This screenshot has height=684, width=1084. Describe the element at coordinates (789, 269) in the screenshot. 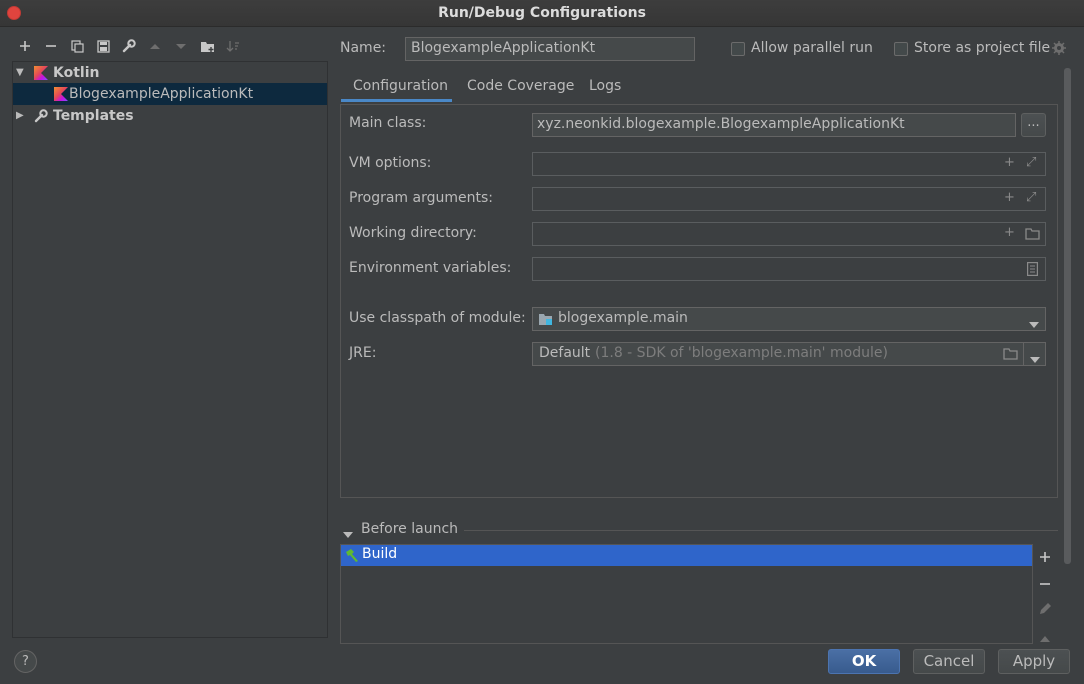

I see `env-vars-input` at that location.